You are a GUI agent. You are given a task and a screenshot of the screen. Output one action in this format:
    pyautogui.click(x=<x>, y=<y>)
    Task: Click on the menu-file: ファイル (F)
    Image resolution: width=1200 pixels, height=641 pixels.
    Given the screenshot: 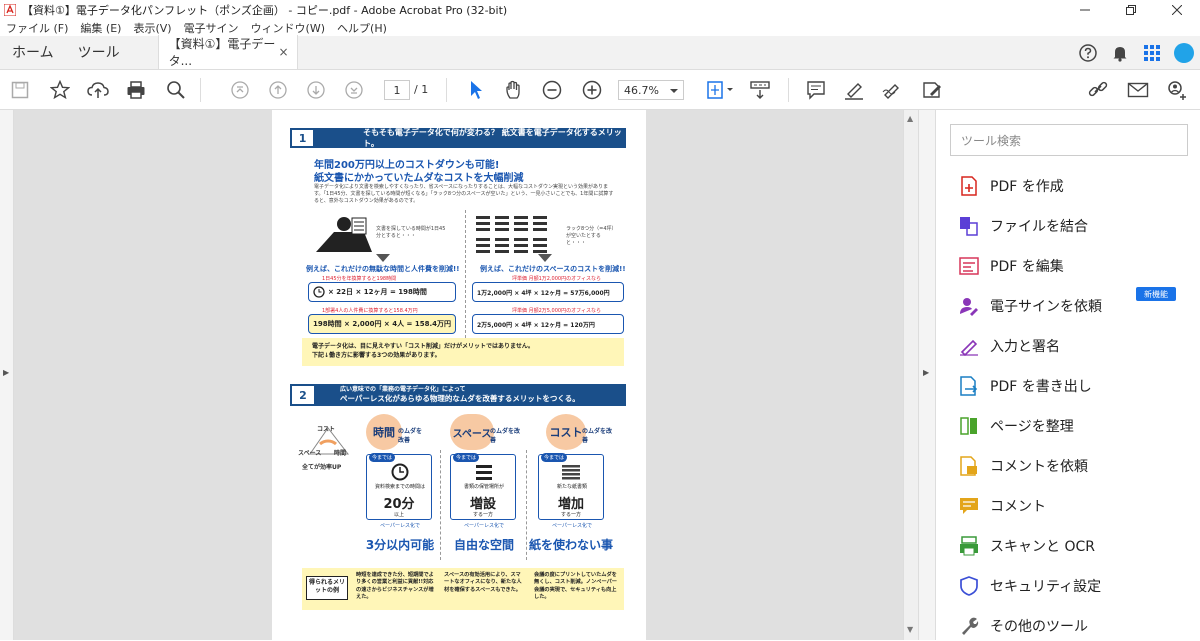 What is the action you would take?
    pyautogui.click(x=37, y=28)
    